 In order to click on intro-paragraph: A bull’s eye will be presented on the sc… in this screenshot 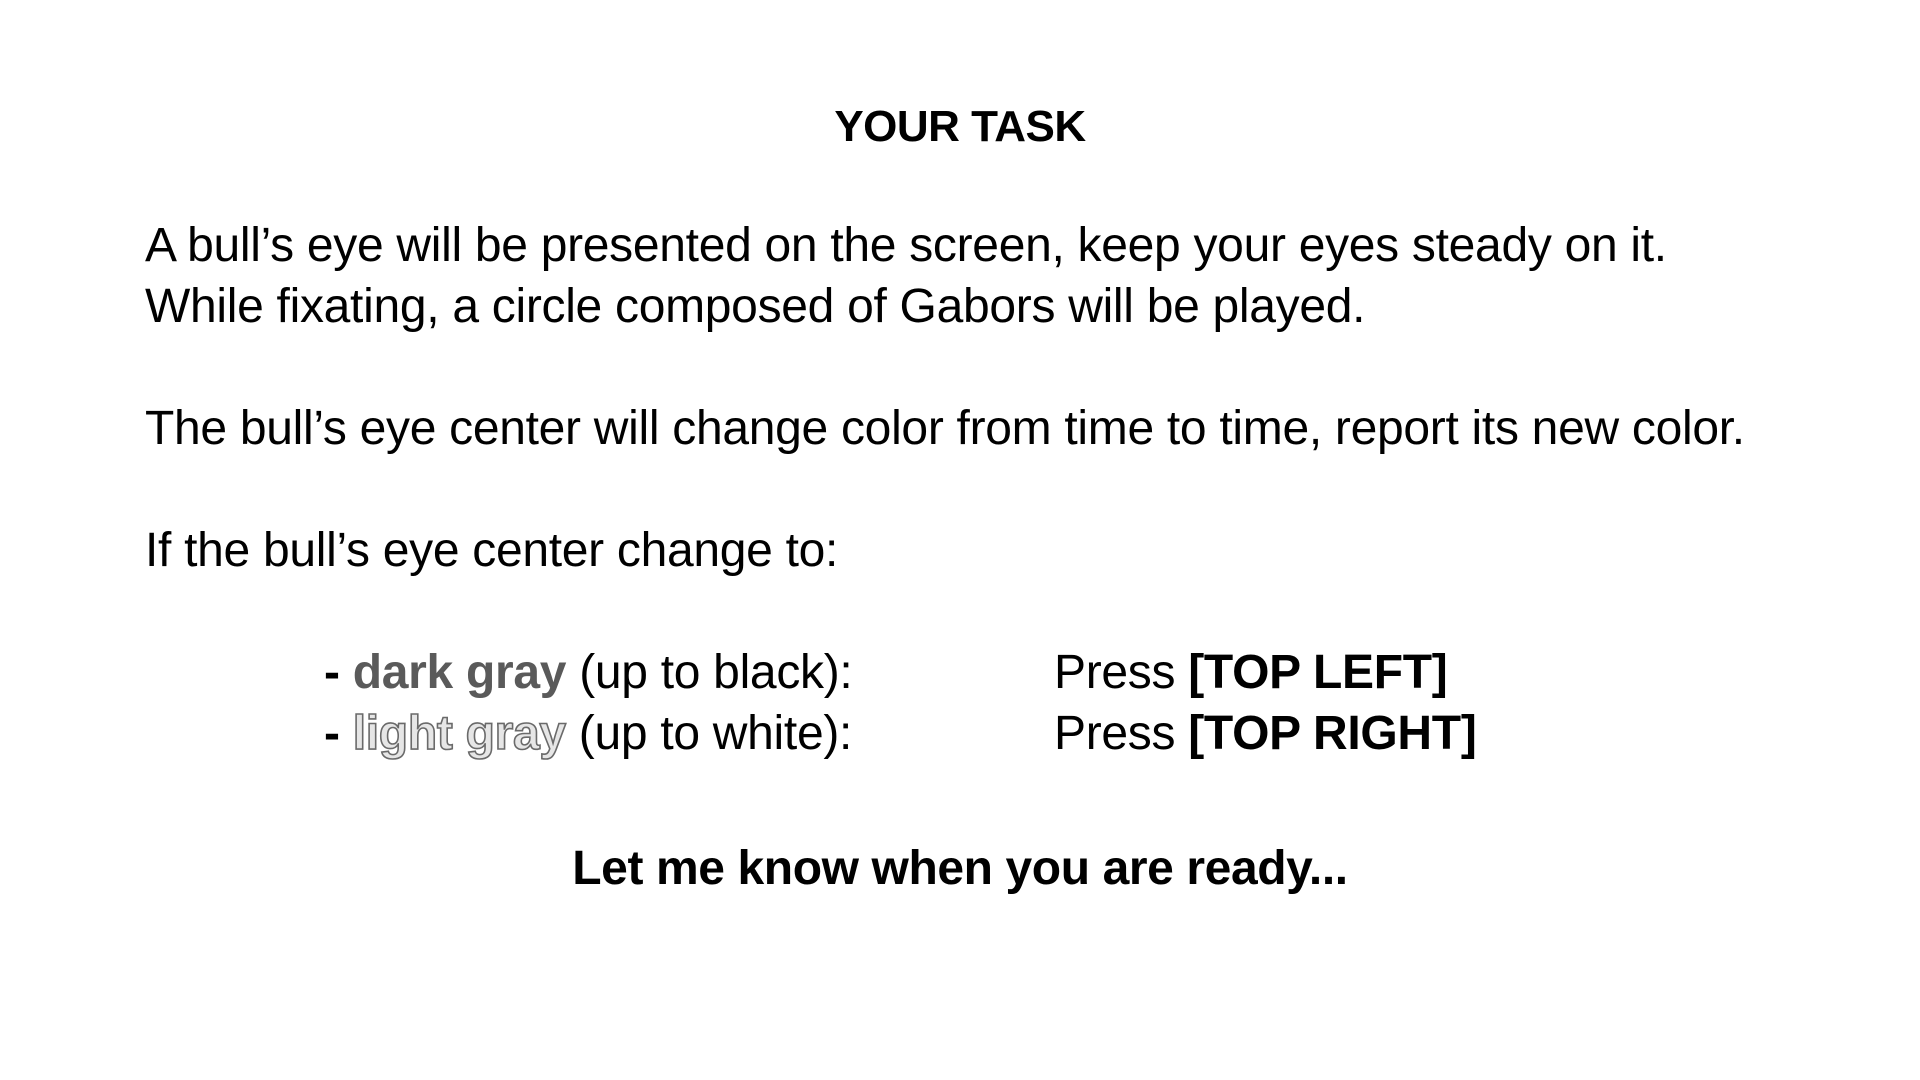, I will do `click(995, 276)`.